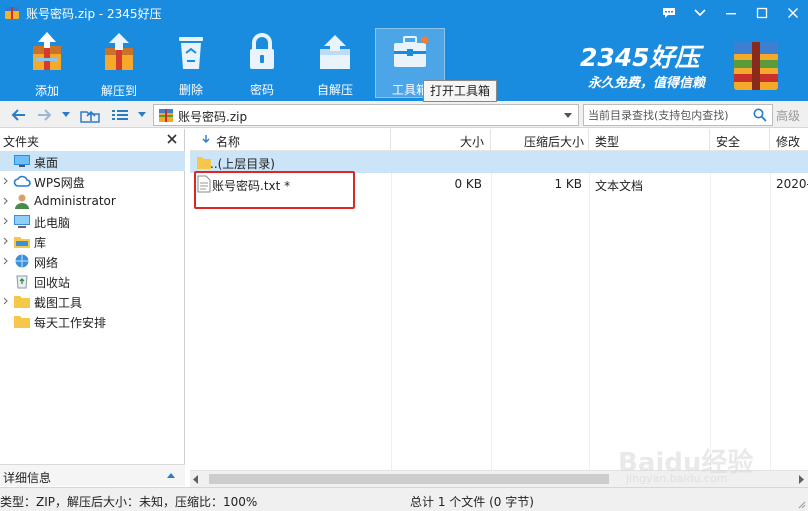 Image resolution: width=808 pixels, height=511 pixels. I want to click on tree-item-desktop: 桌面, so click(92, 161).